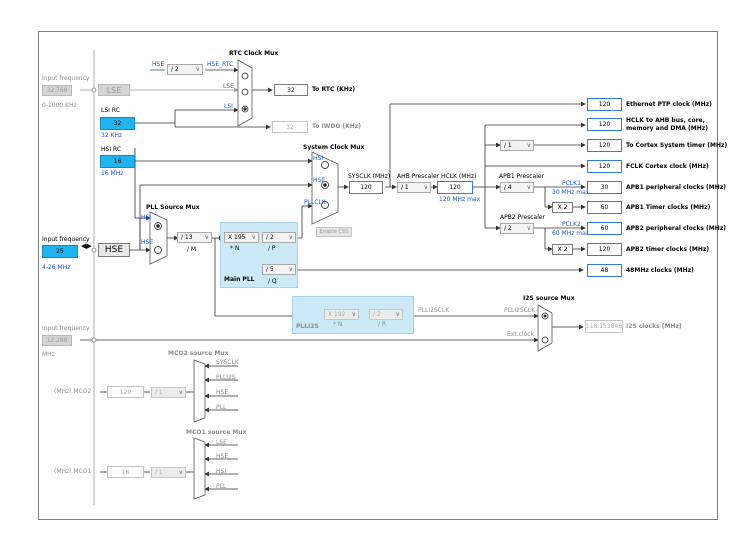  I want to click on hse-range-label: 4-26 MHz, so click(56, 267).